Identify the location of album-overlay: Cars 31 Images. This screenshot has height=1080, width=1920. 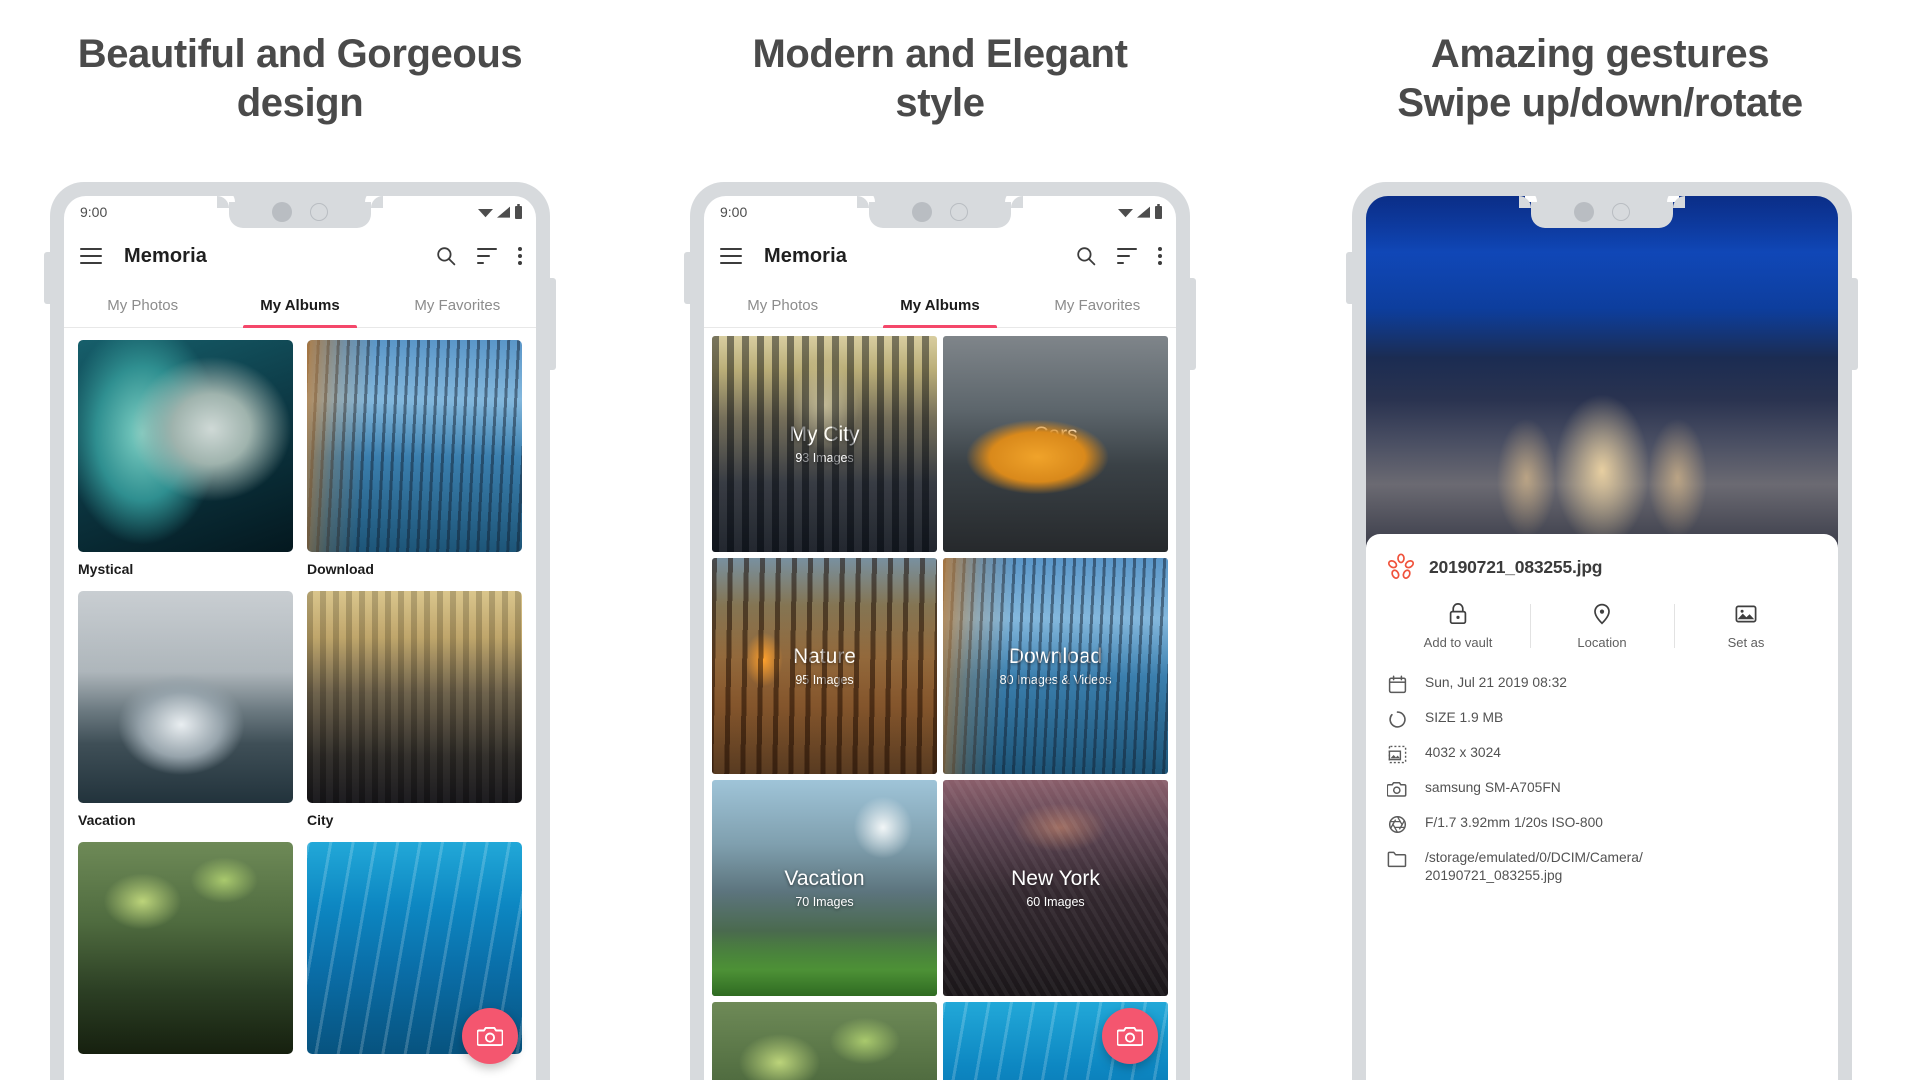
(1055, 444).